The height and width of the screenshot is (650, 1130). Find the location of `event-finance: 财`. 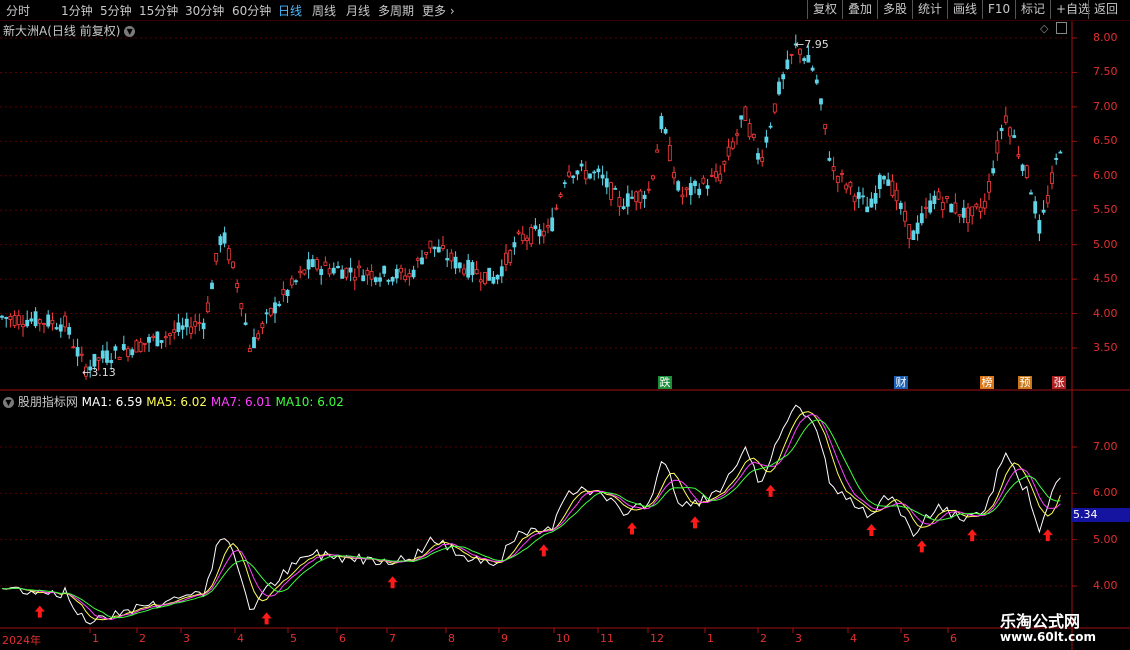

event-finance: 财 is located at coordinates (901, 382).